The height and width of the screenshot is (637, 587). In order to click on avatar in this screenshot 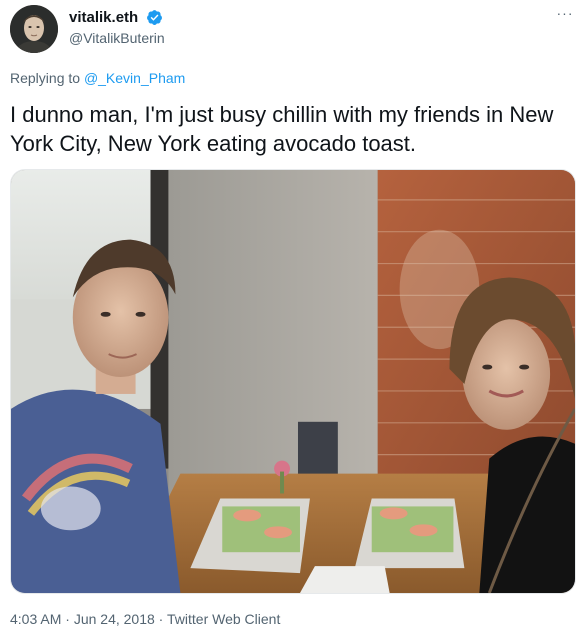, I will do `click(34, 29)`.